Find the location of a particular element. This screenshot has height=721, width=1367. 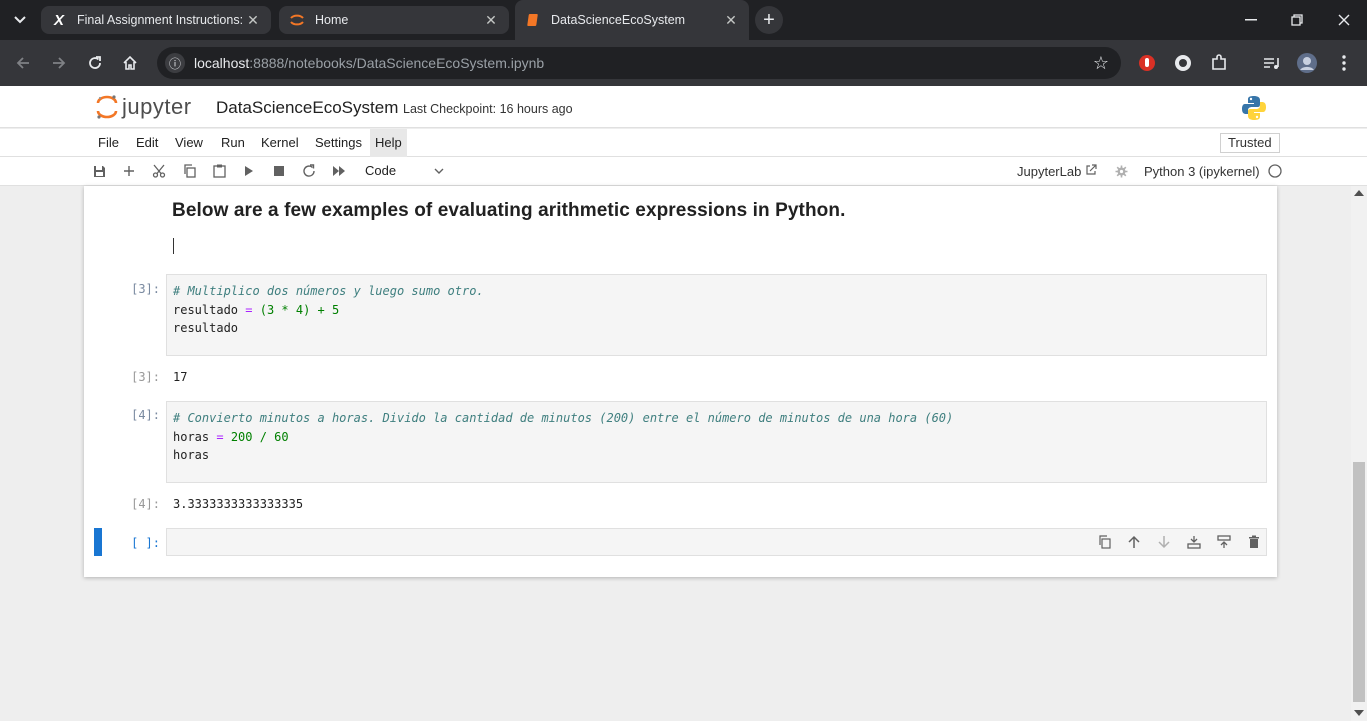

jupyterlab-link: JupyterLab is located at coordinates (1057, 171).